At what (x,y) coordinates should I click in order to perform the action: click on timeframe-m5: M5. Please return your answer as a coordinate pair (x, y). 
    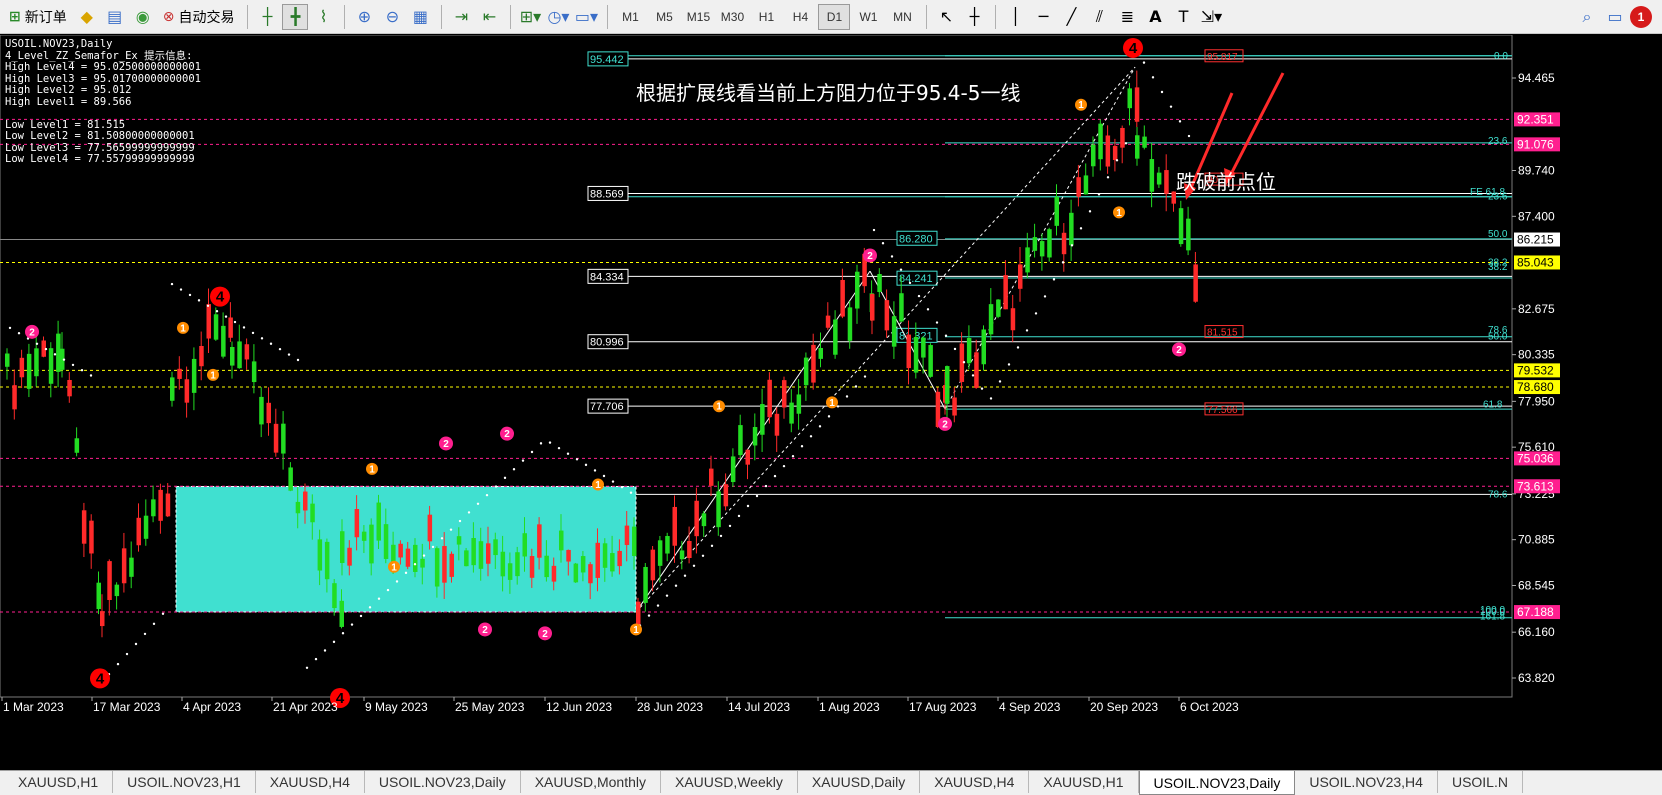
    Looking at the image, I should click on (664, 17).